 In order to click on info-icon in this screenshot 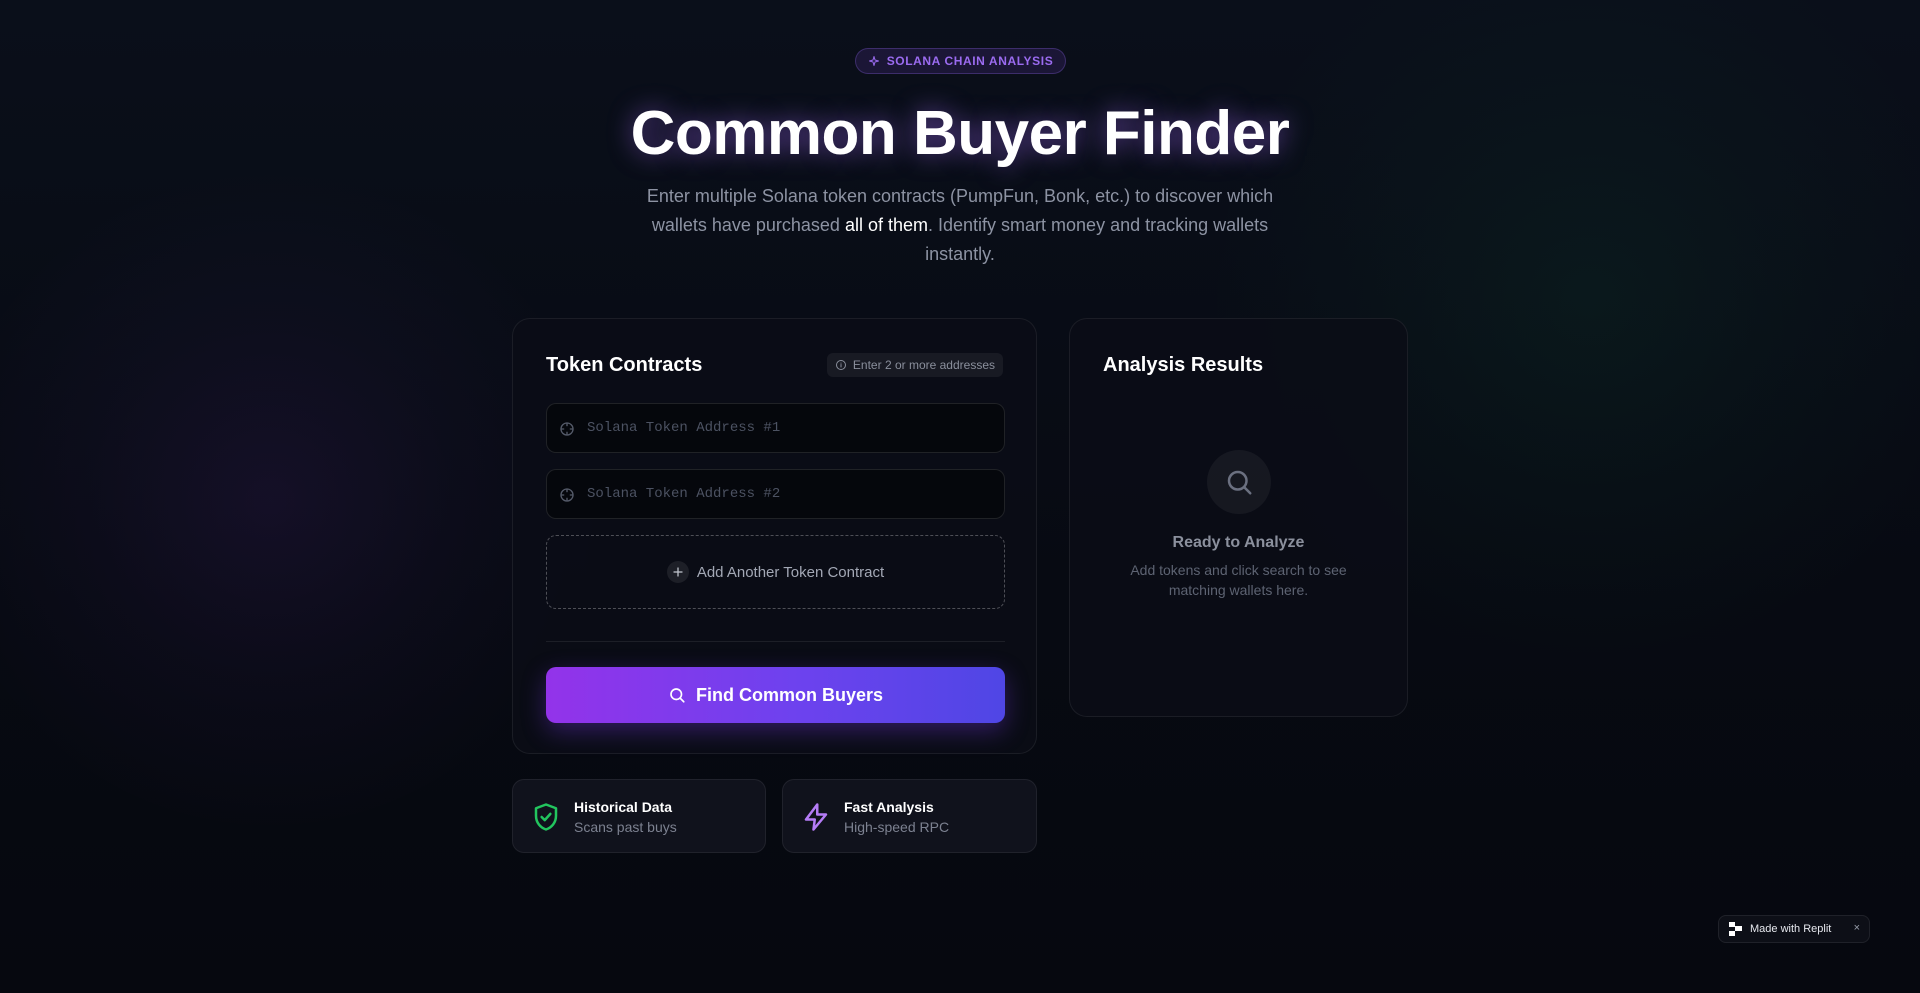, I will do `click(840, 365)`.